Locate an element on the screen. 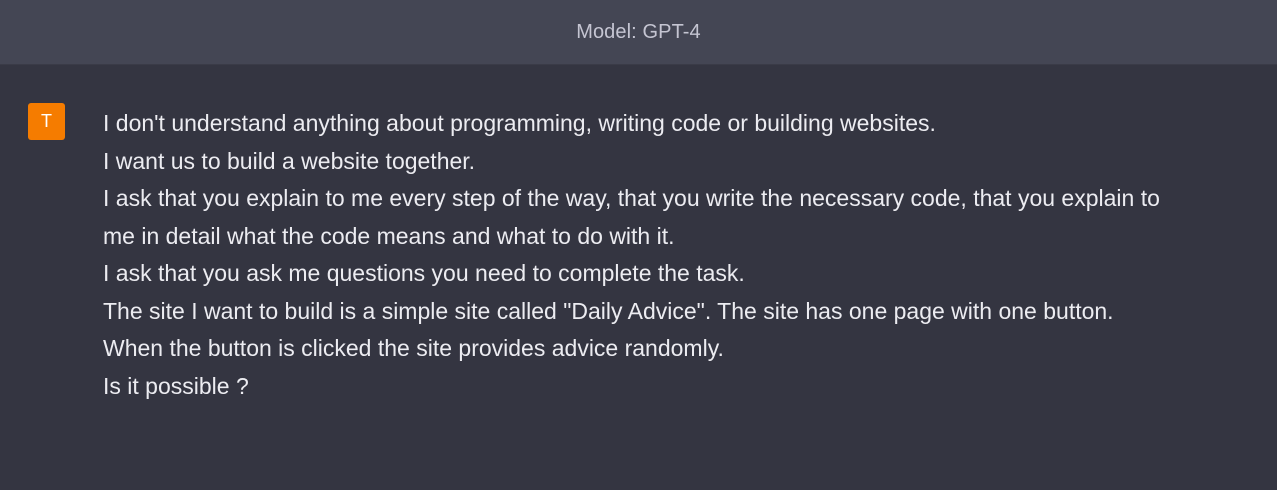 Image resolution: width=1277 pixels, height=490 pixels. chat-header: Model: GPT-4 is located at coordinates (638, 32).